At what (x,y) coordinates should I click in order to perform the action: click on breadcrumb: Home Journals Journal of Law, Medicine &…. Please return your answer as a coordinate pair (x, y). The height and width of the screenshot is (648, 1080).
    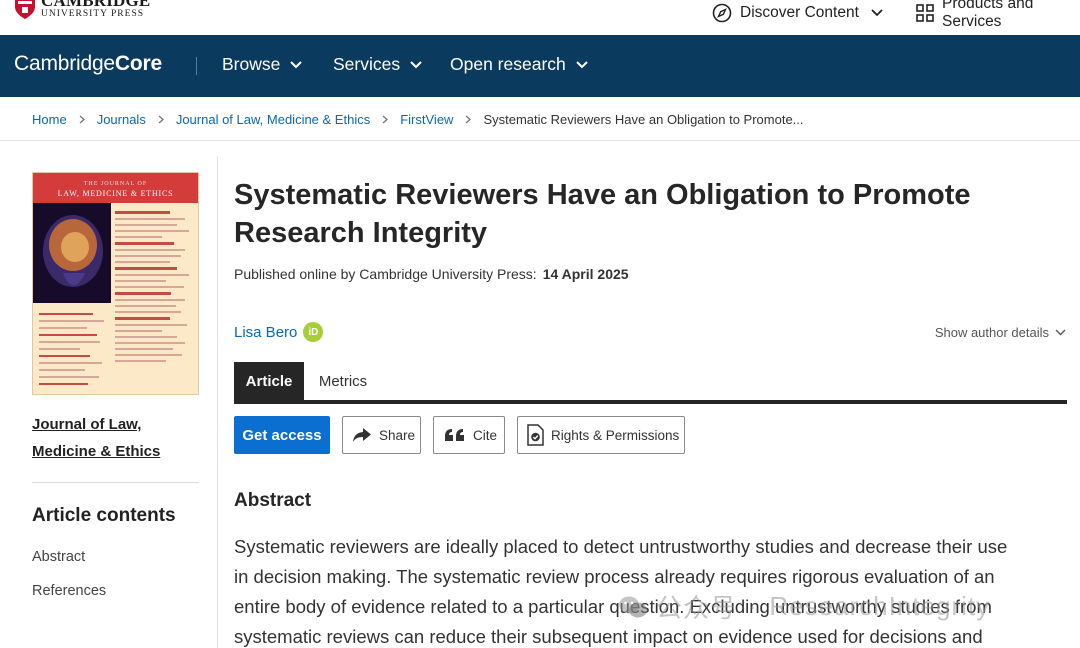
    Looking at the image, I should click on (418, 119).